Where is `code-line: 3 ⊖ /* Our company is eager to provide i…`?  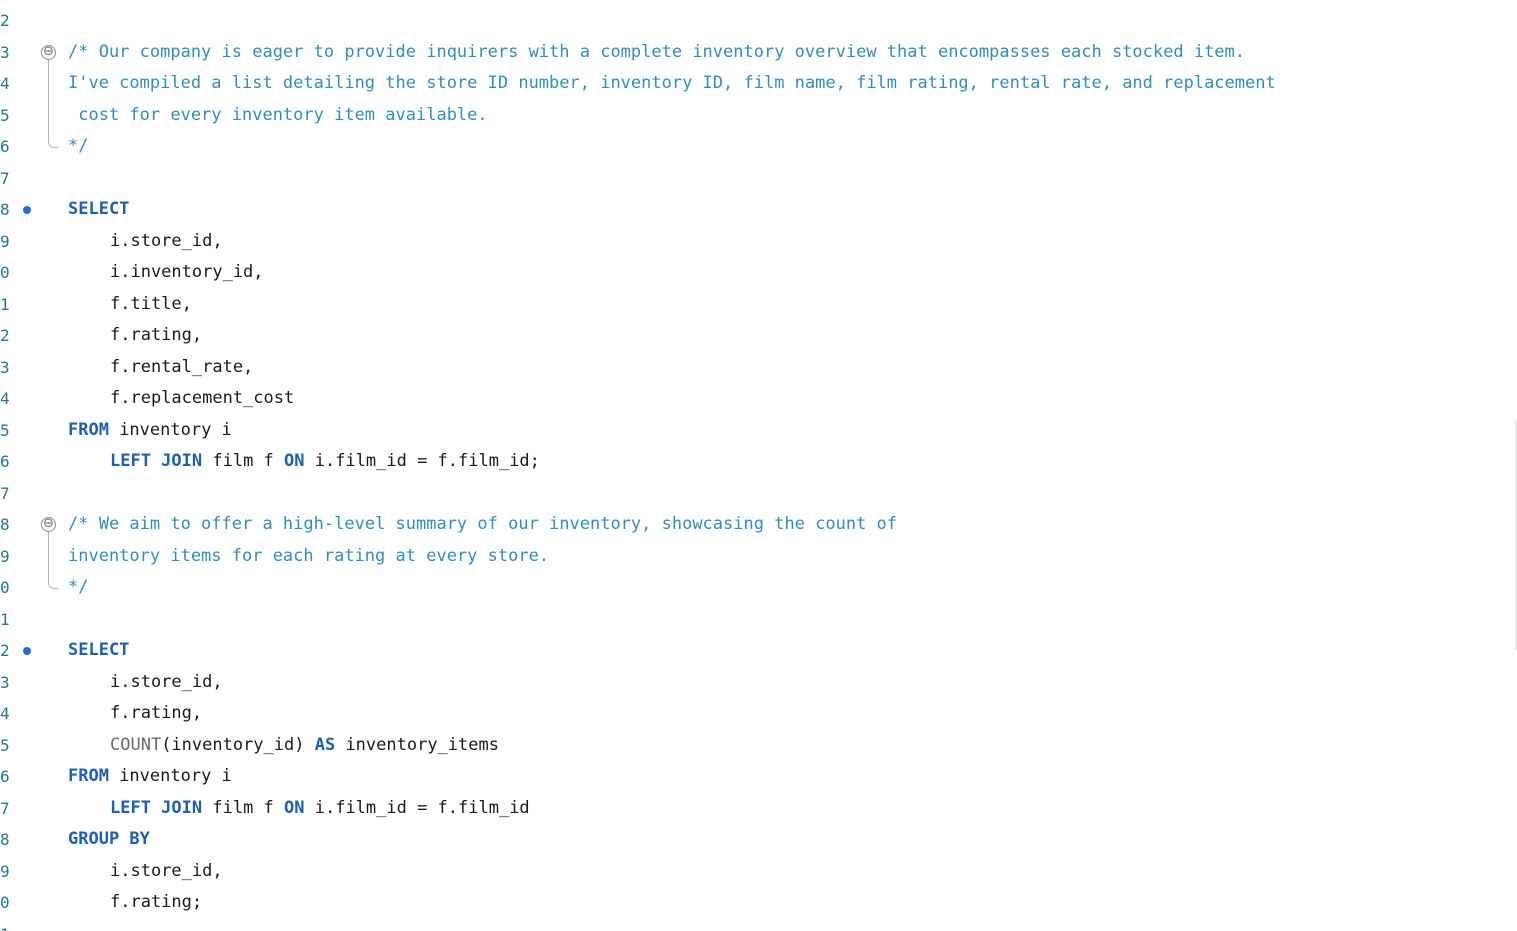
code-line: 3 ⊖ /* Our company is eager to provide i… is located at coordinates (758, 53).